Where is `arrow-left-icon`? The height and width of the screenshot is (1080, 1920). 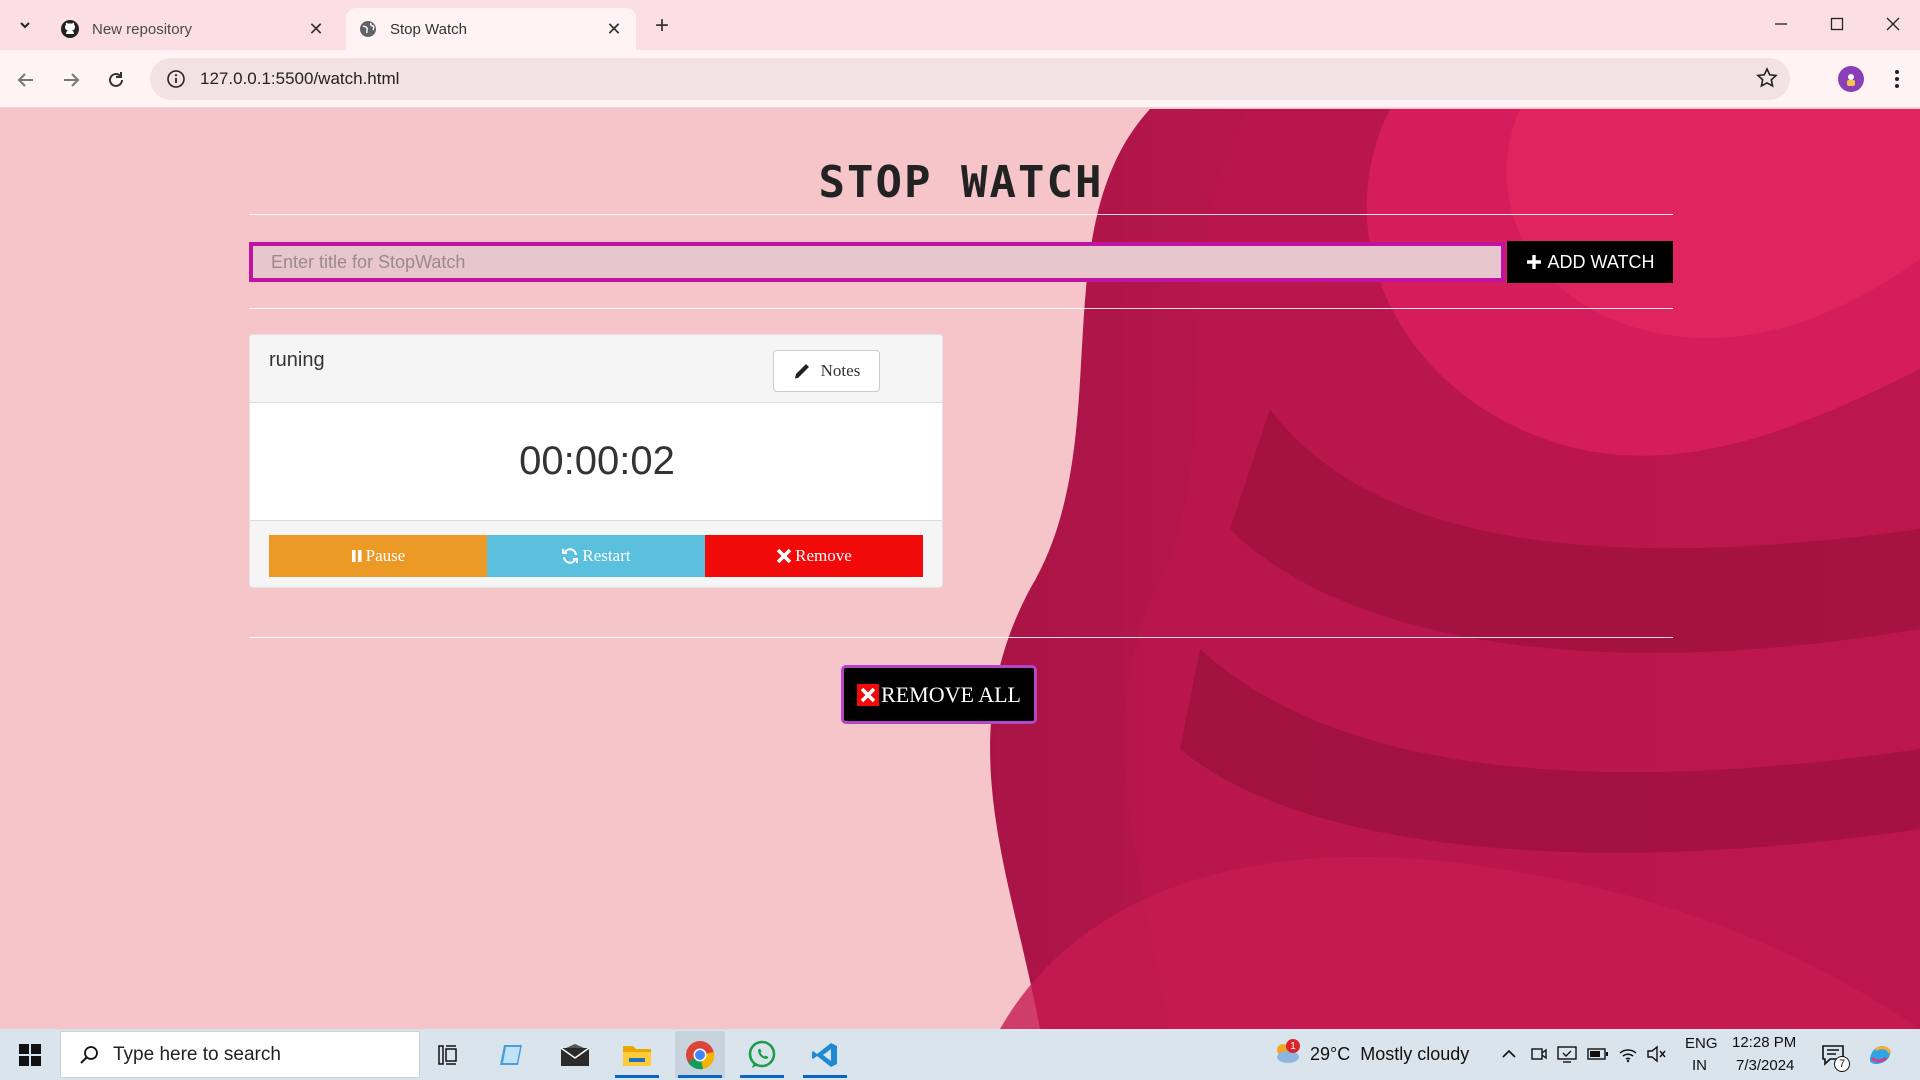 arrow-left-icon is located at coordinates (25, 80).